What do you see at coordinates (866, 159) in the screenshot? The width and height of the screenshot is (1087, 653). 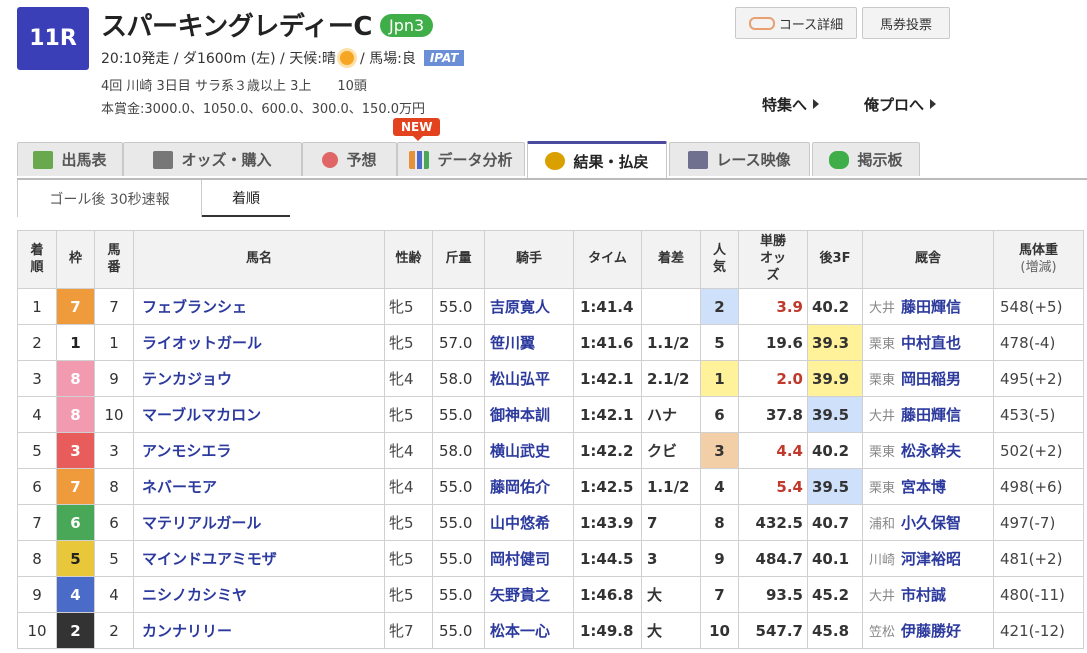 I see `tab-board: 掲示板` at bounding box center [866, 159].